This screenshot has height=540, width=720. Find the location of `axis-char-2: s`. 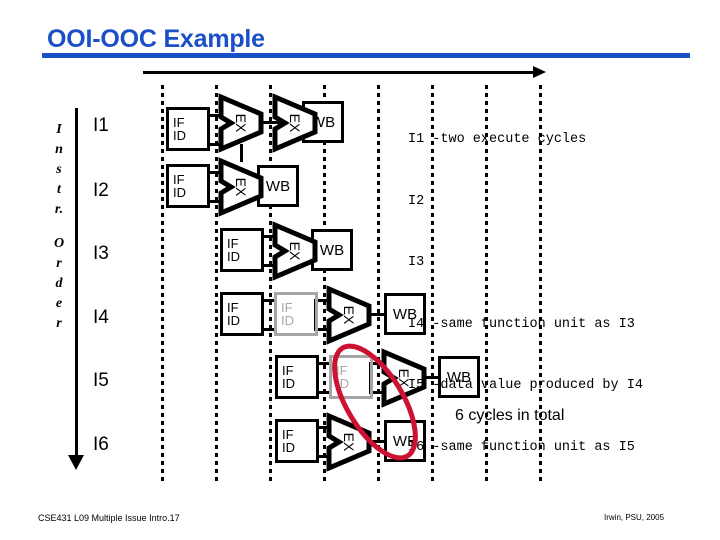

axis-char-2: s is located at coordinates (59, 169).